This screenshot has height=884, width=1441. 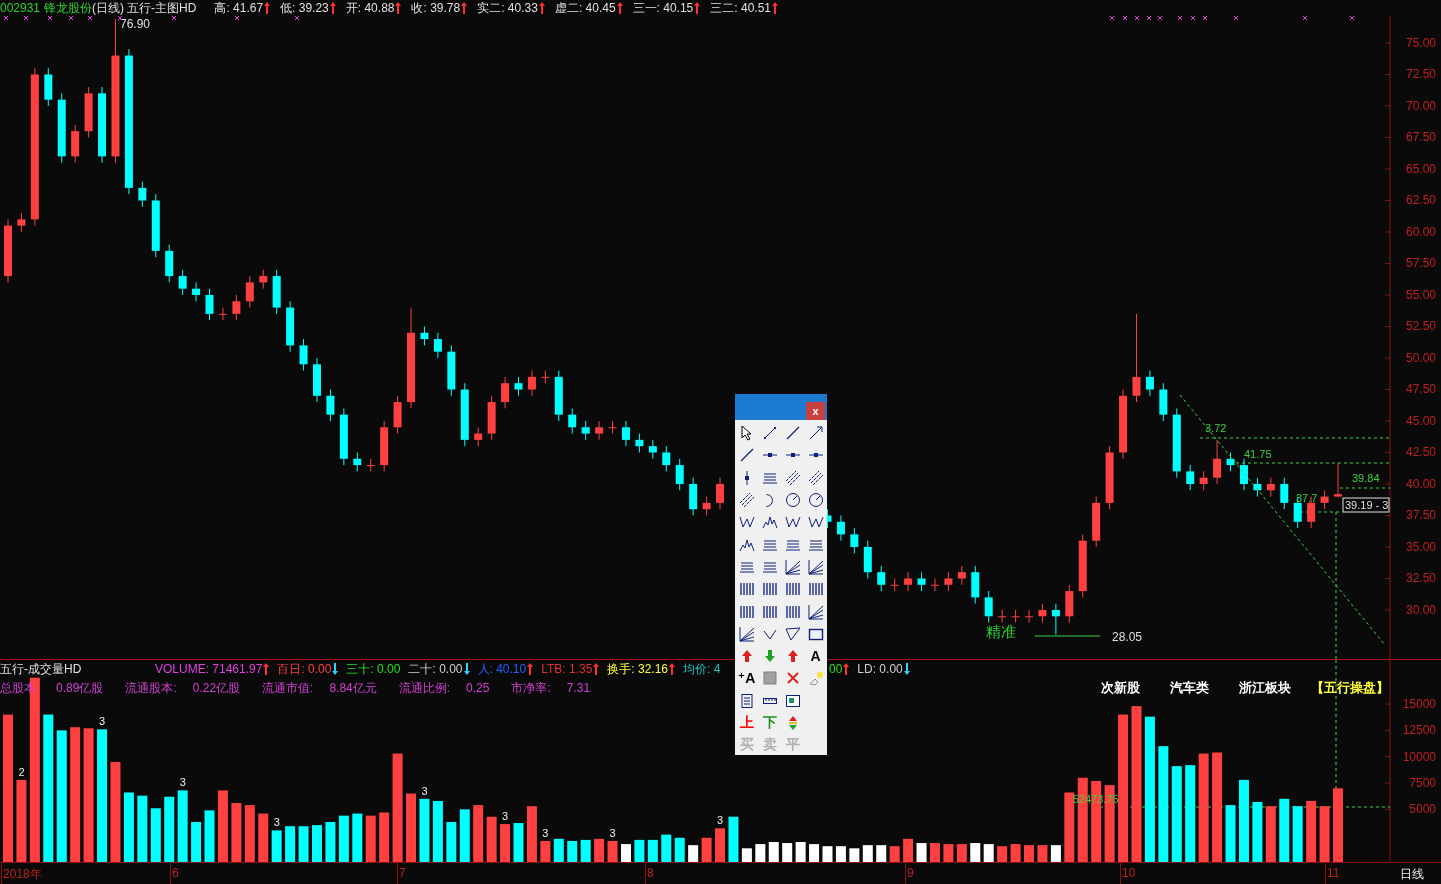 I want to click on axis-label: 7500, so click(x=1422, y=783).